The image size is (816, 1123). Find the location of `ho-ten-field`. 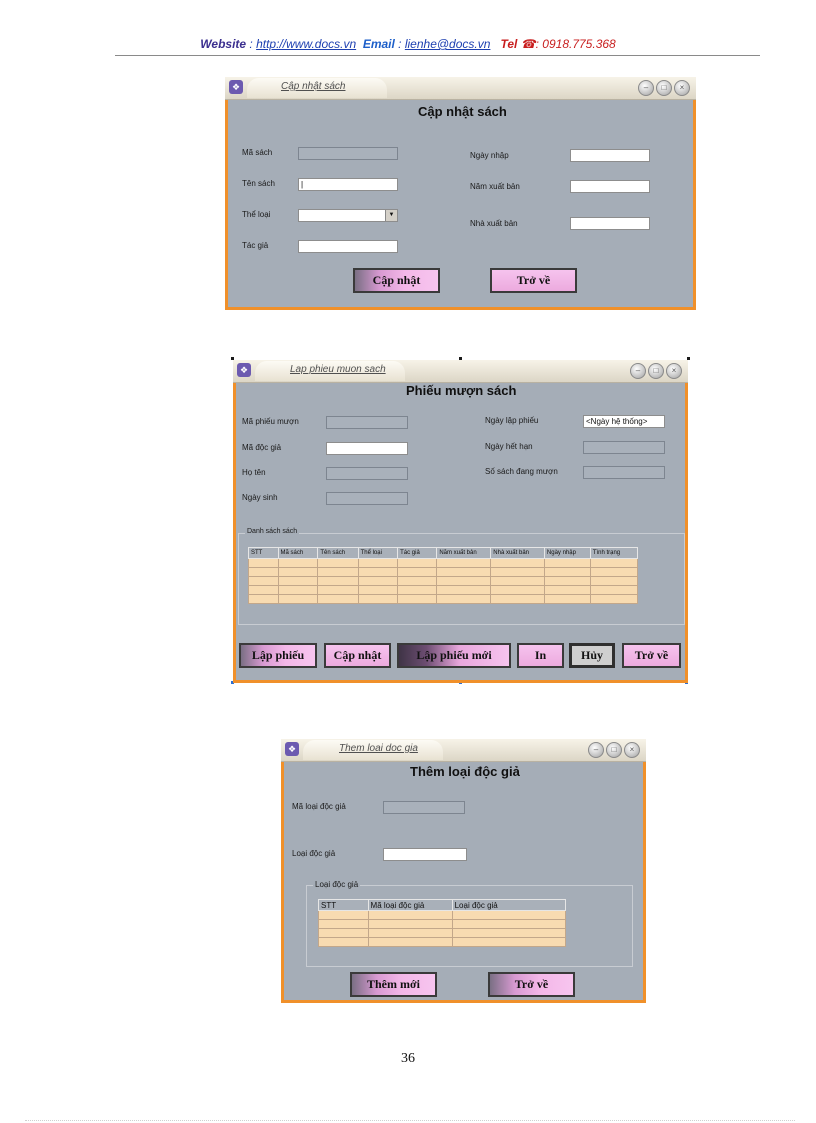

ho-ten-field is located at coordinates (367, 473).